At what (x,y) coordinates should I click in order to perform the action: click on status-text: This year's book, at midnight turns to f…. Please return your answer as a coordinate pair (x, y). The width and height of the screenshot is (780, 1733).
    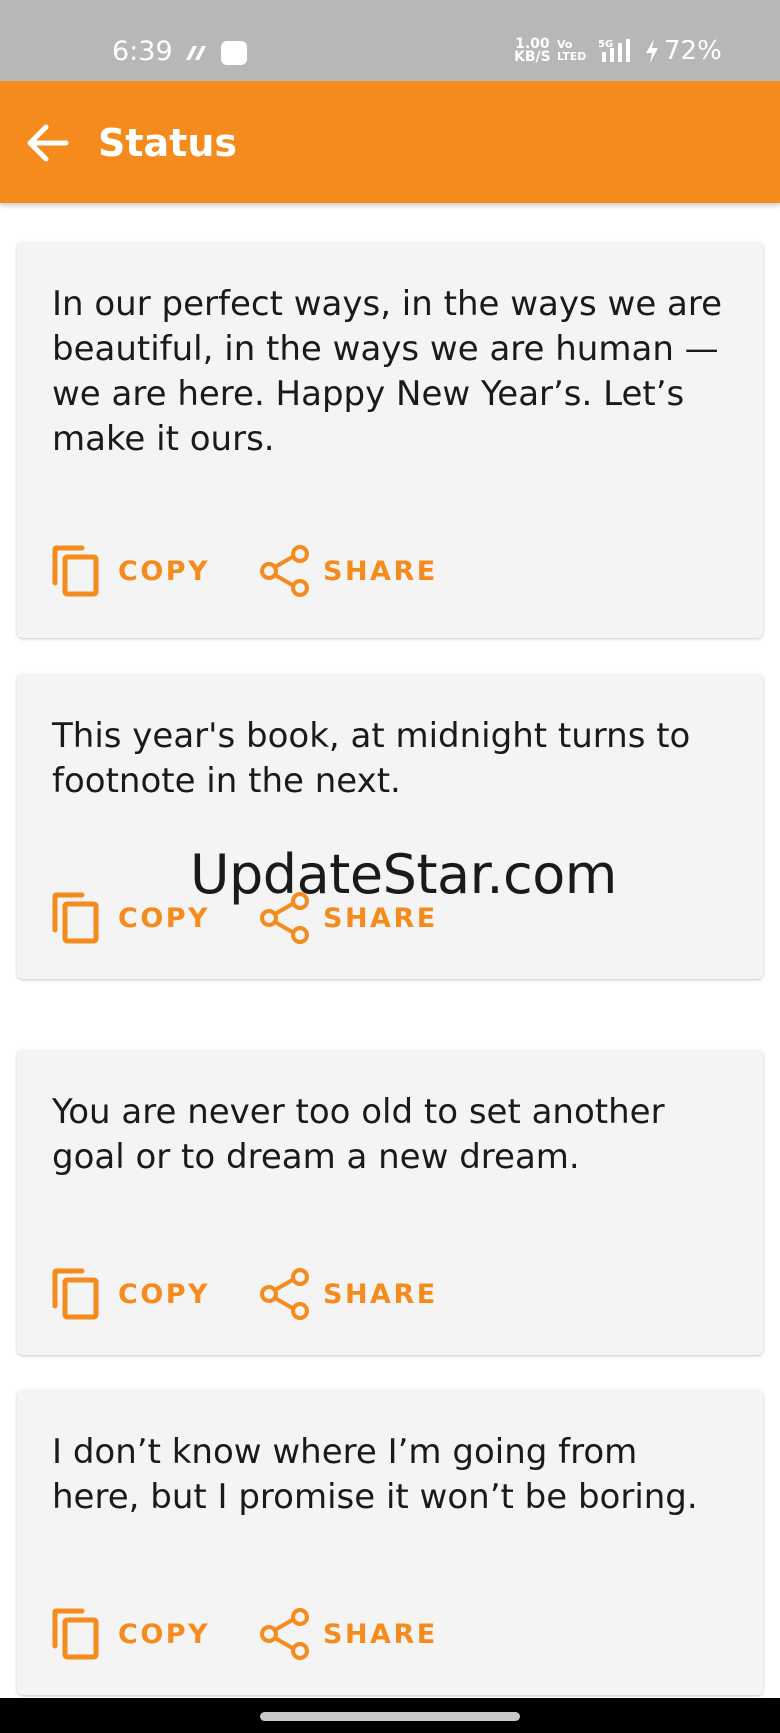
    Looking at the image, I should click on (371, 758).